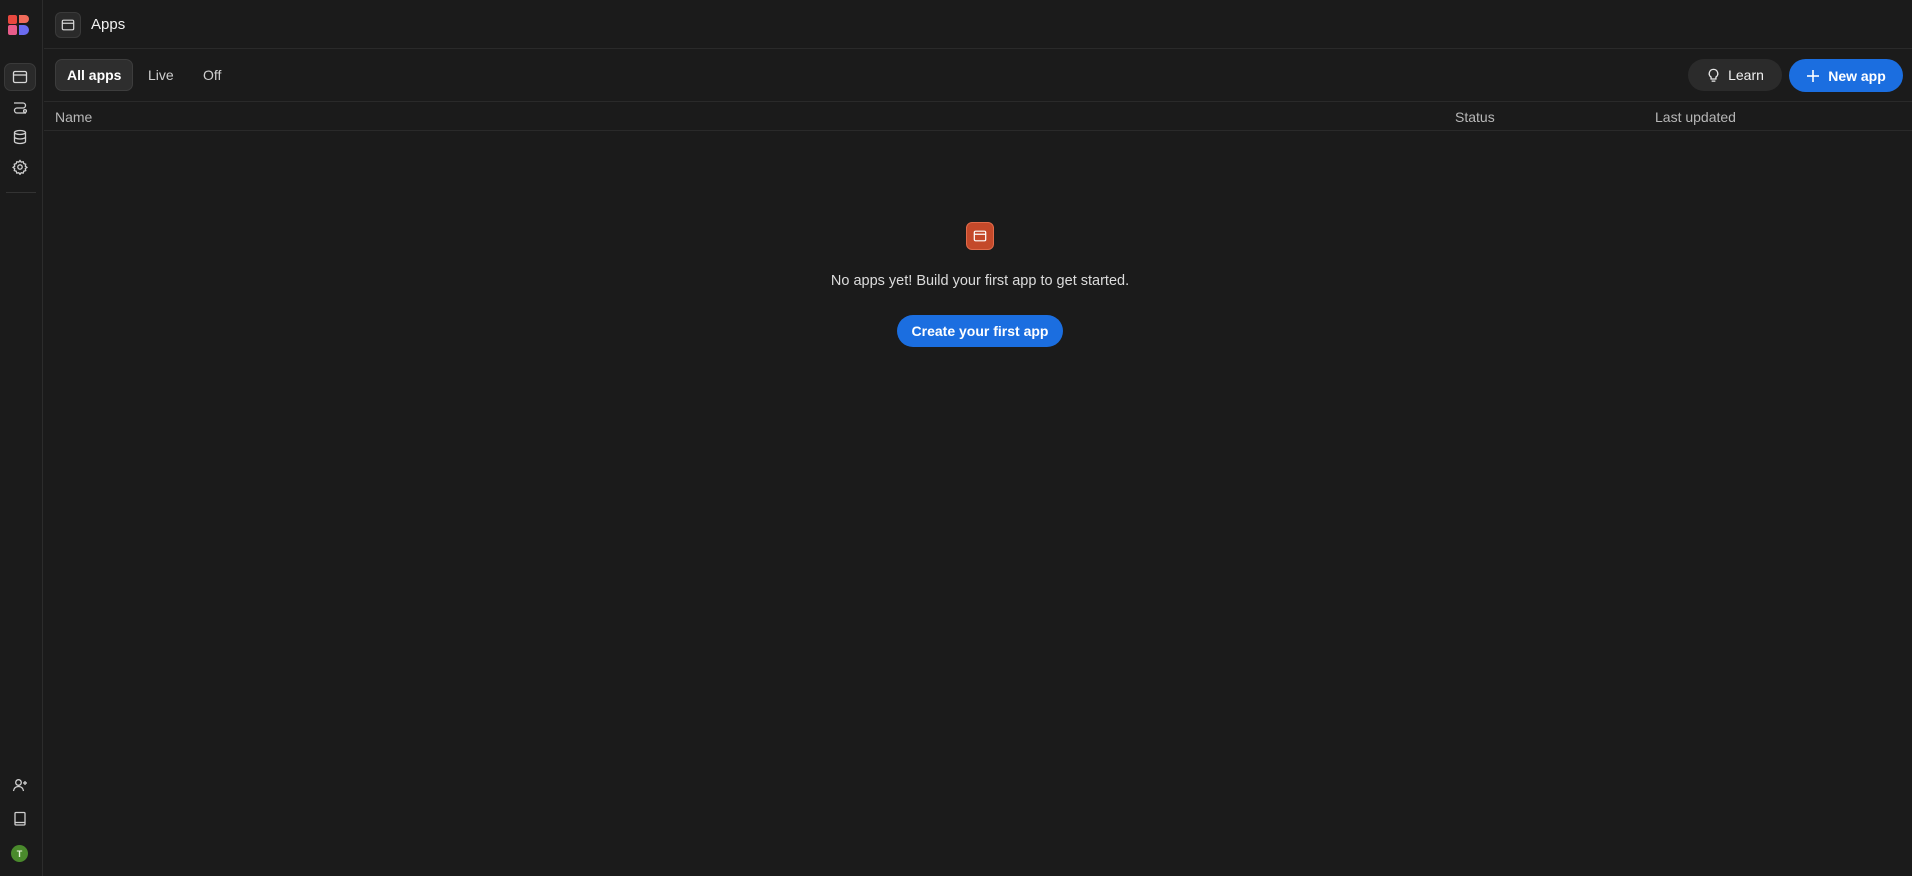 The height and width of the screenshot is (876, 1912). What do you see at coordinates (19, 25) in the screenshot?
I see `brand-logo` at bounding box center [19, 25].